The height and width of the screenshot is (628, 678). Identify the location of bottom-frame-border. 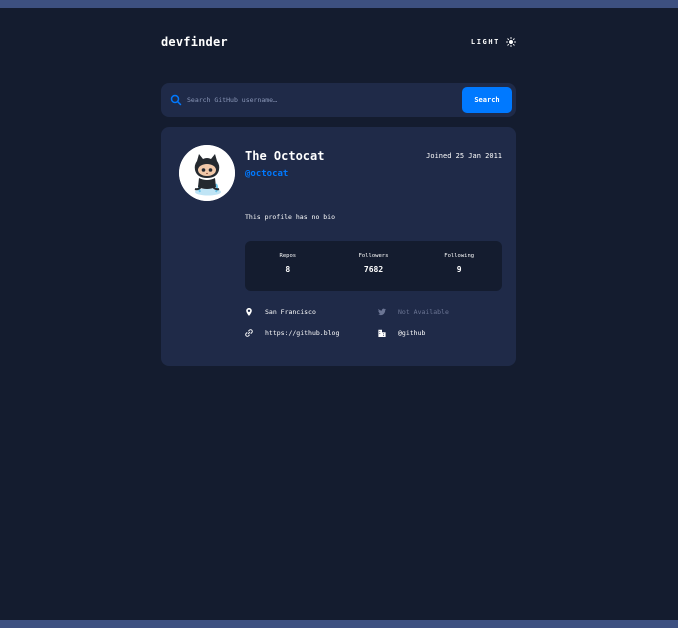
(339, 624).